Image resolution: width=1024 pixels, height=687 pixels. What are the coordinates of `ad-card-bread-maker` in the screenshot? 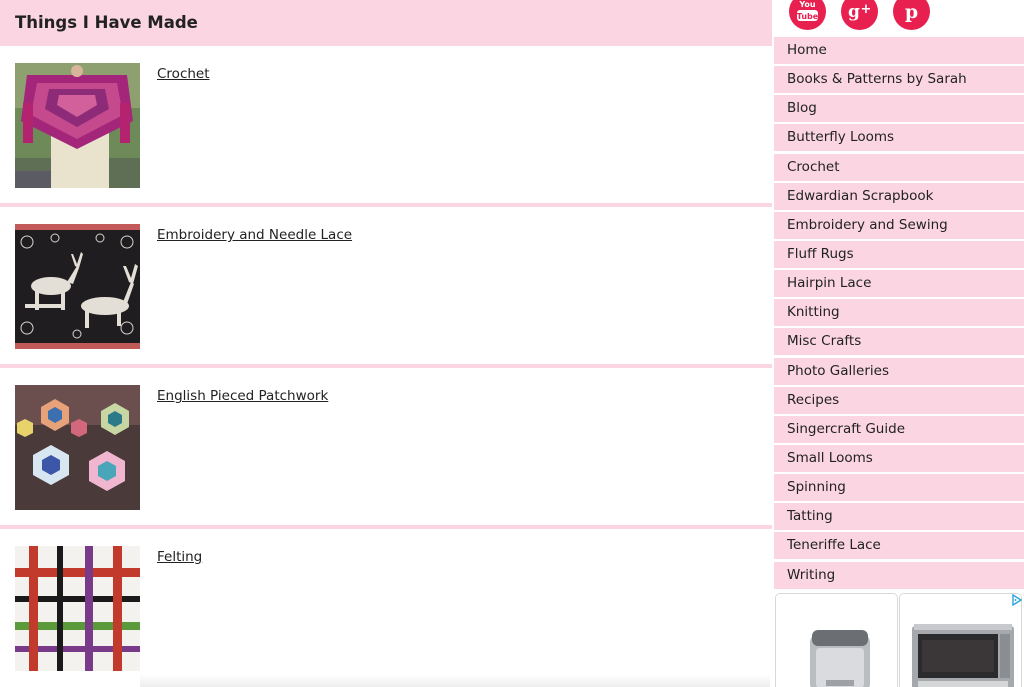 It's located at (836, 640).